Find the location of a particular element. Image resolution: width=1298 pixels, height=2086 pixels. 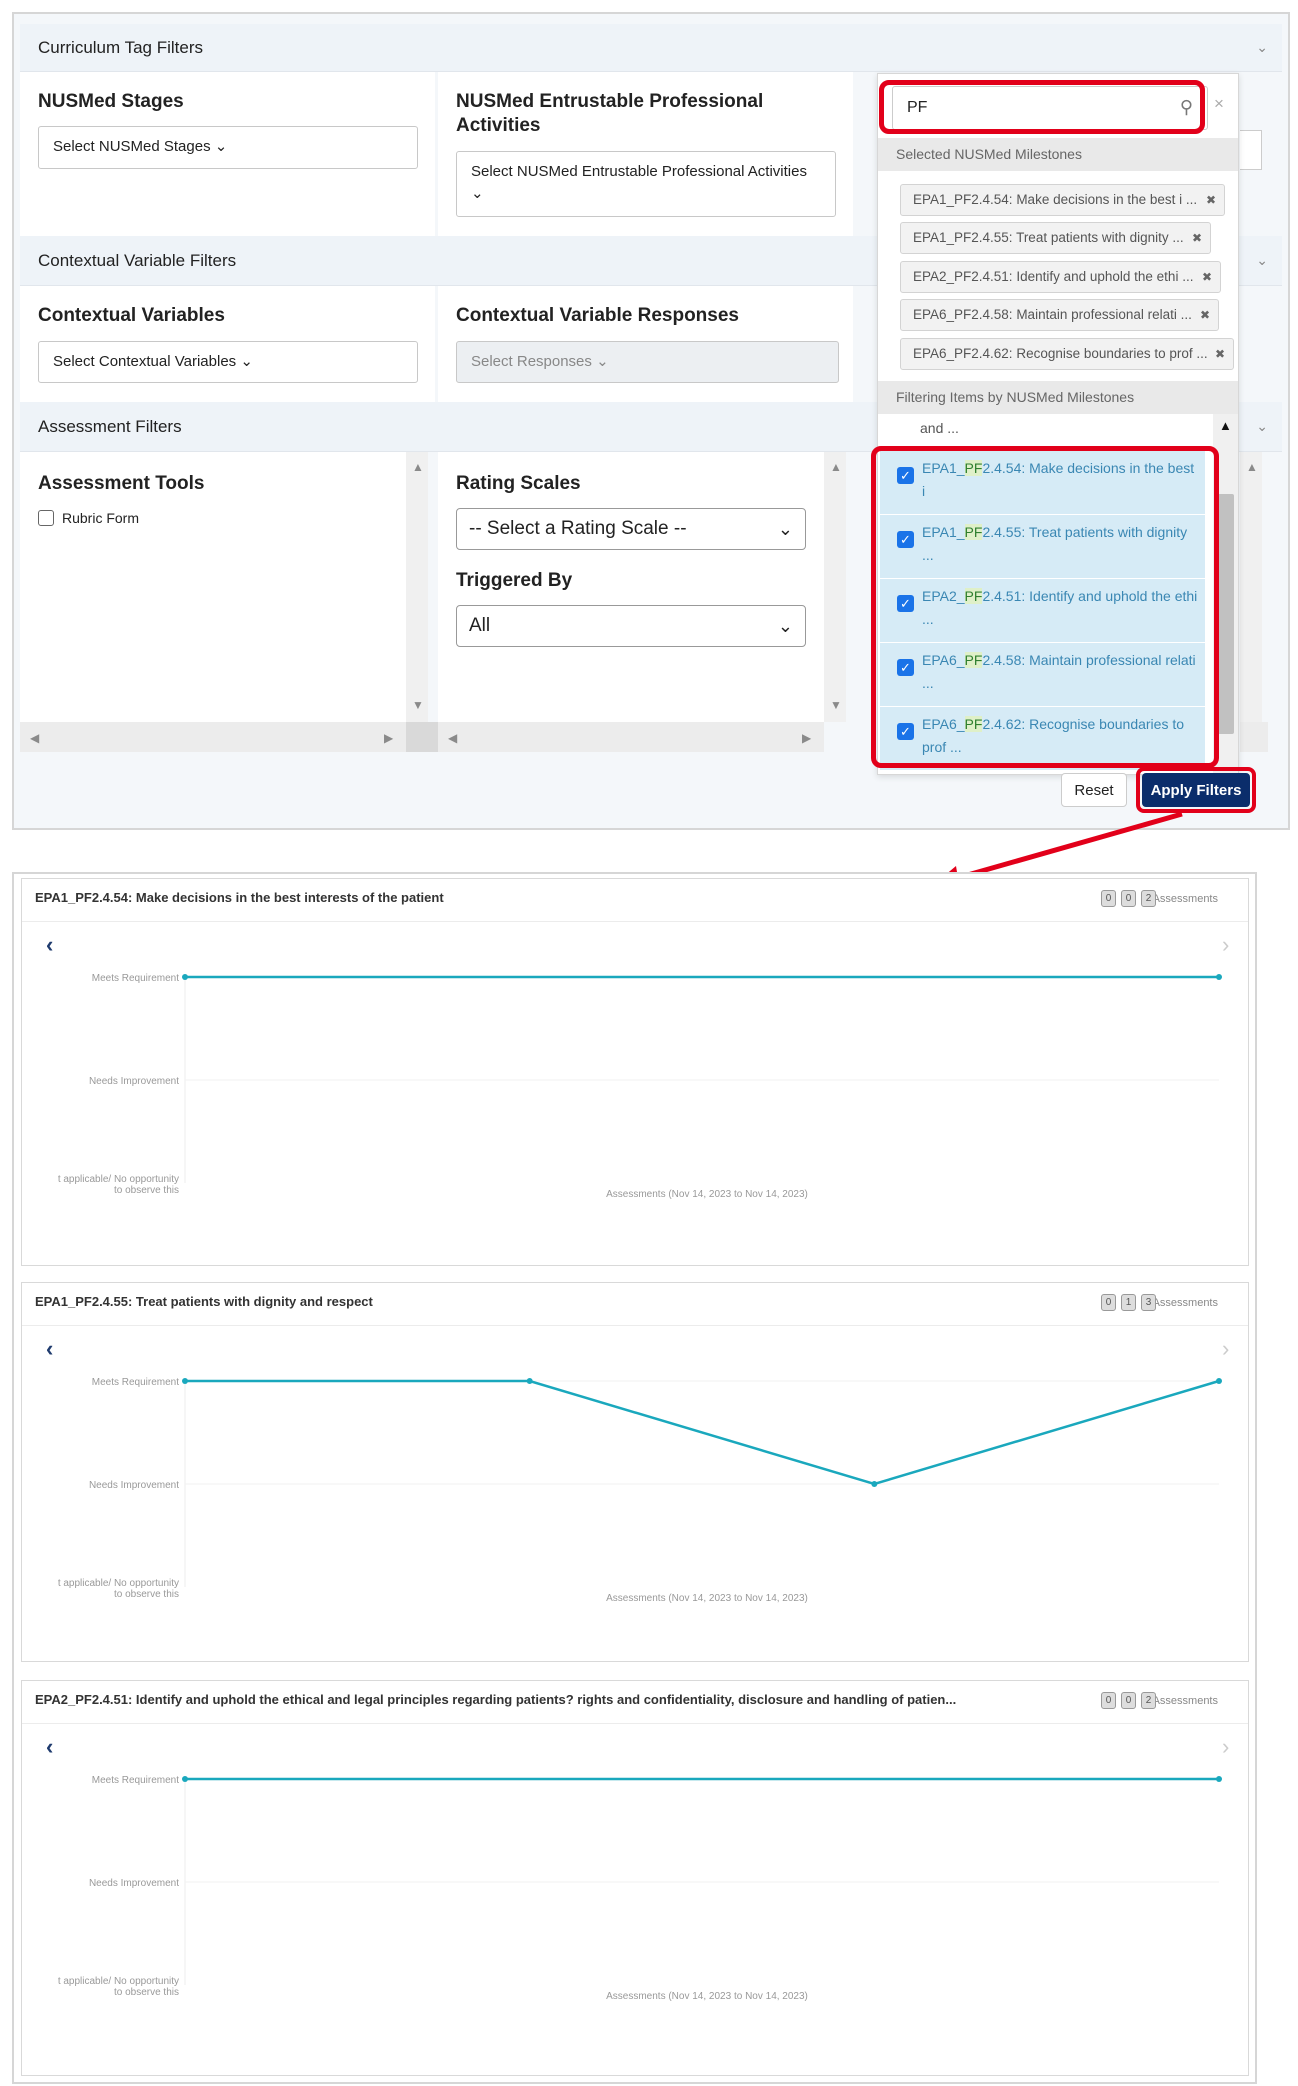

tools-title: Assessment Tools is located at coordinates (121, 483).